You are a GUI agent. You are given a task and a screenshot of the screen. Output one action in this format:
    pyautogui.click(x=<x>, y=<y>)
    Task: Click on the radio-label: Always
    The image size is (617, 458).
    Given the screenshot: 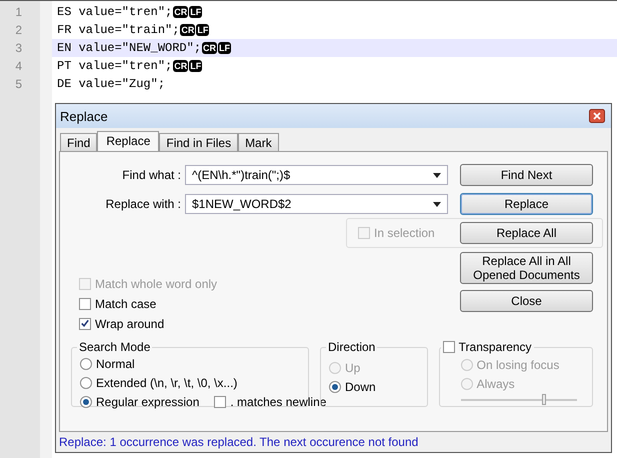 What is the action you would take?
    pyautogui.click(x=495, y=383)
    